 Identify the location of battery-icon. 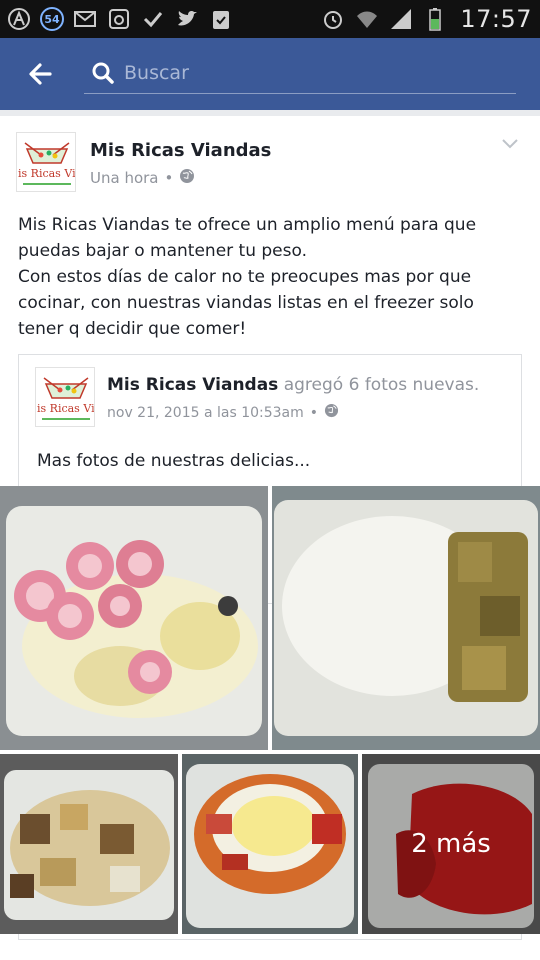
(435, 19).